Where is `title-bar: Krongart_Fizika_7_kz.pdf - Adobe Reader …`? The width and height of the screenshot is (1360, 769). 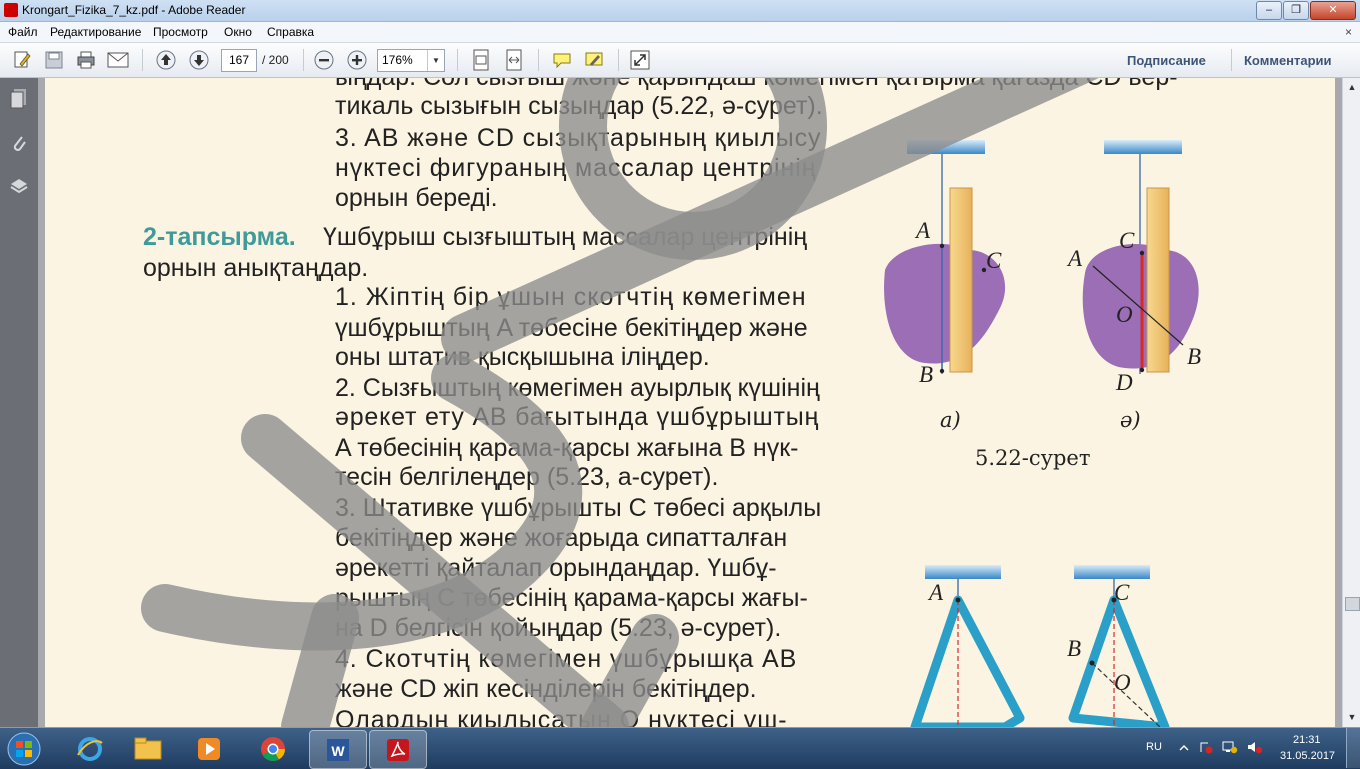
title-bar: Krongart_Fizika_7_kz.pdf - Adobe Reader … is located at coordinates (680, 11).